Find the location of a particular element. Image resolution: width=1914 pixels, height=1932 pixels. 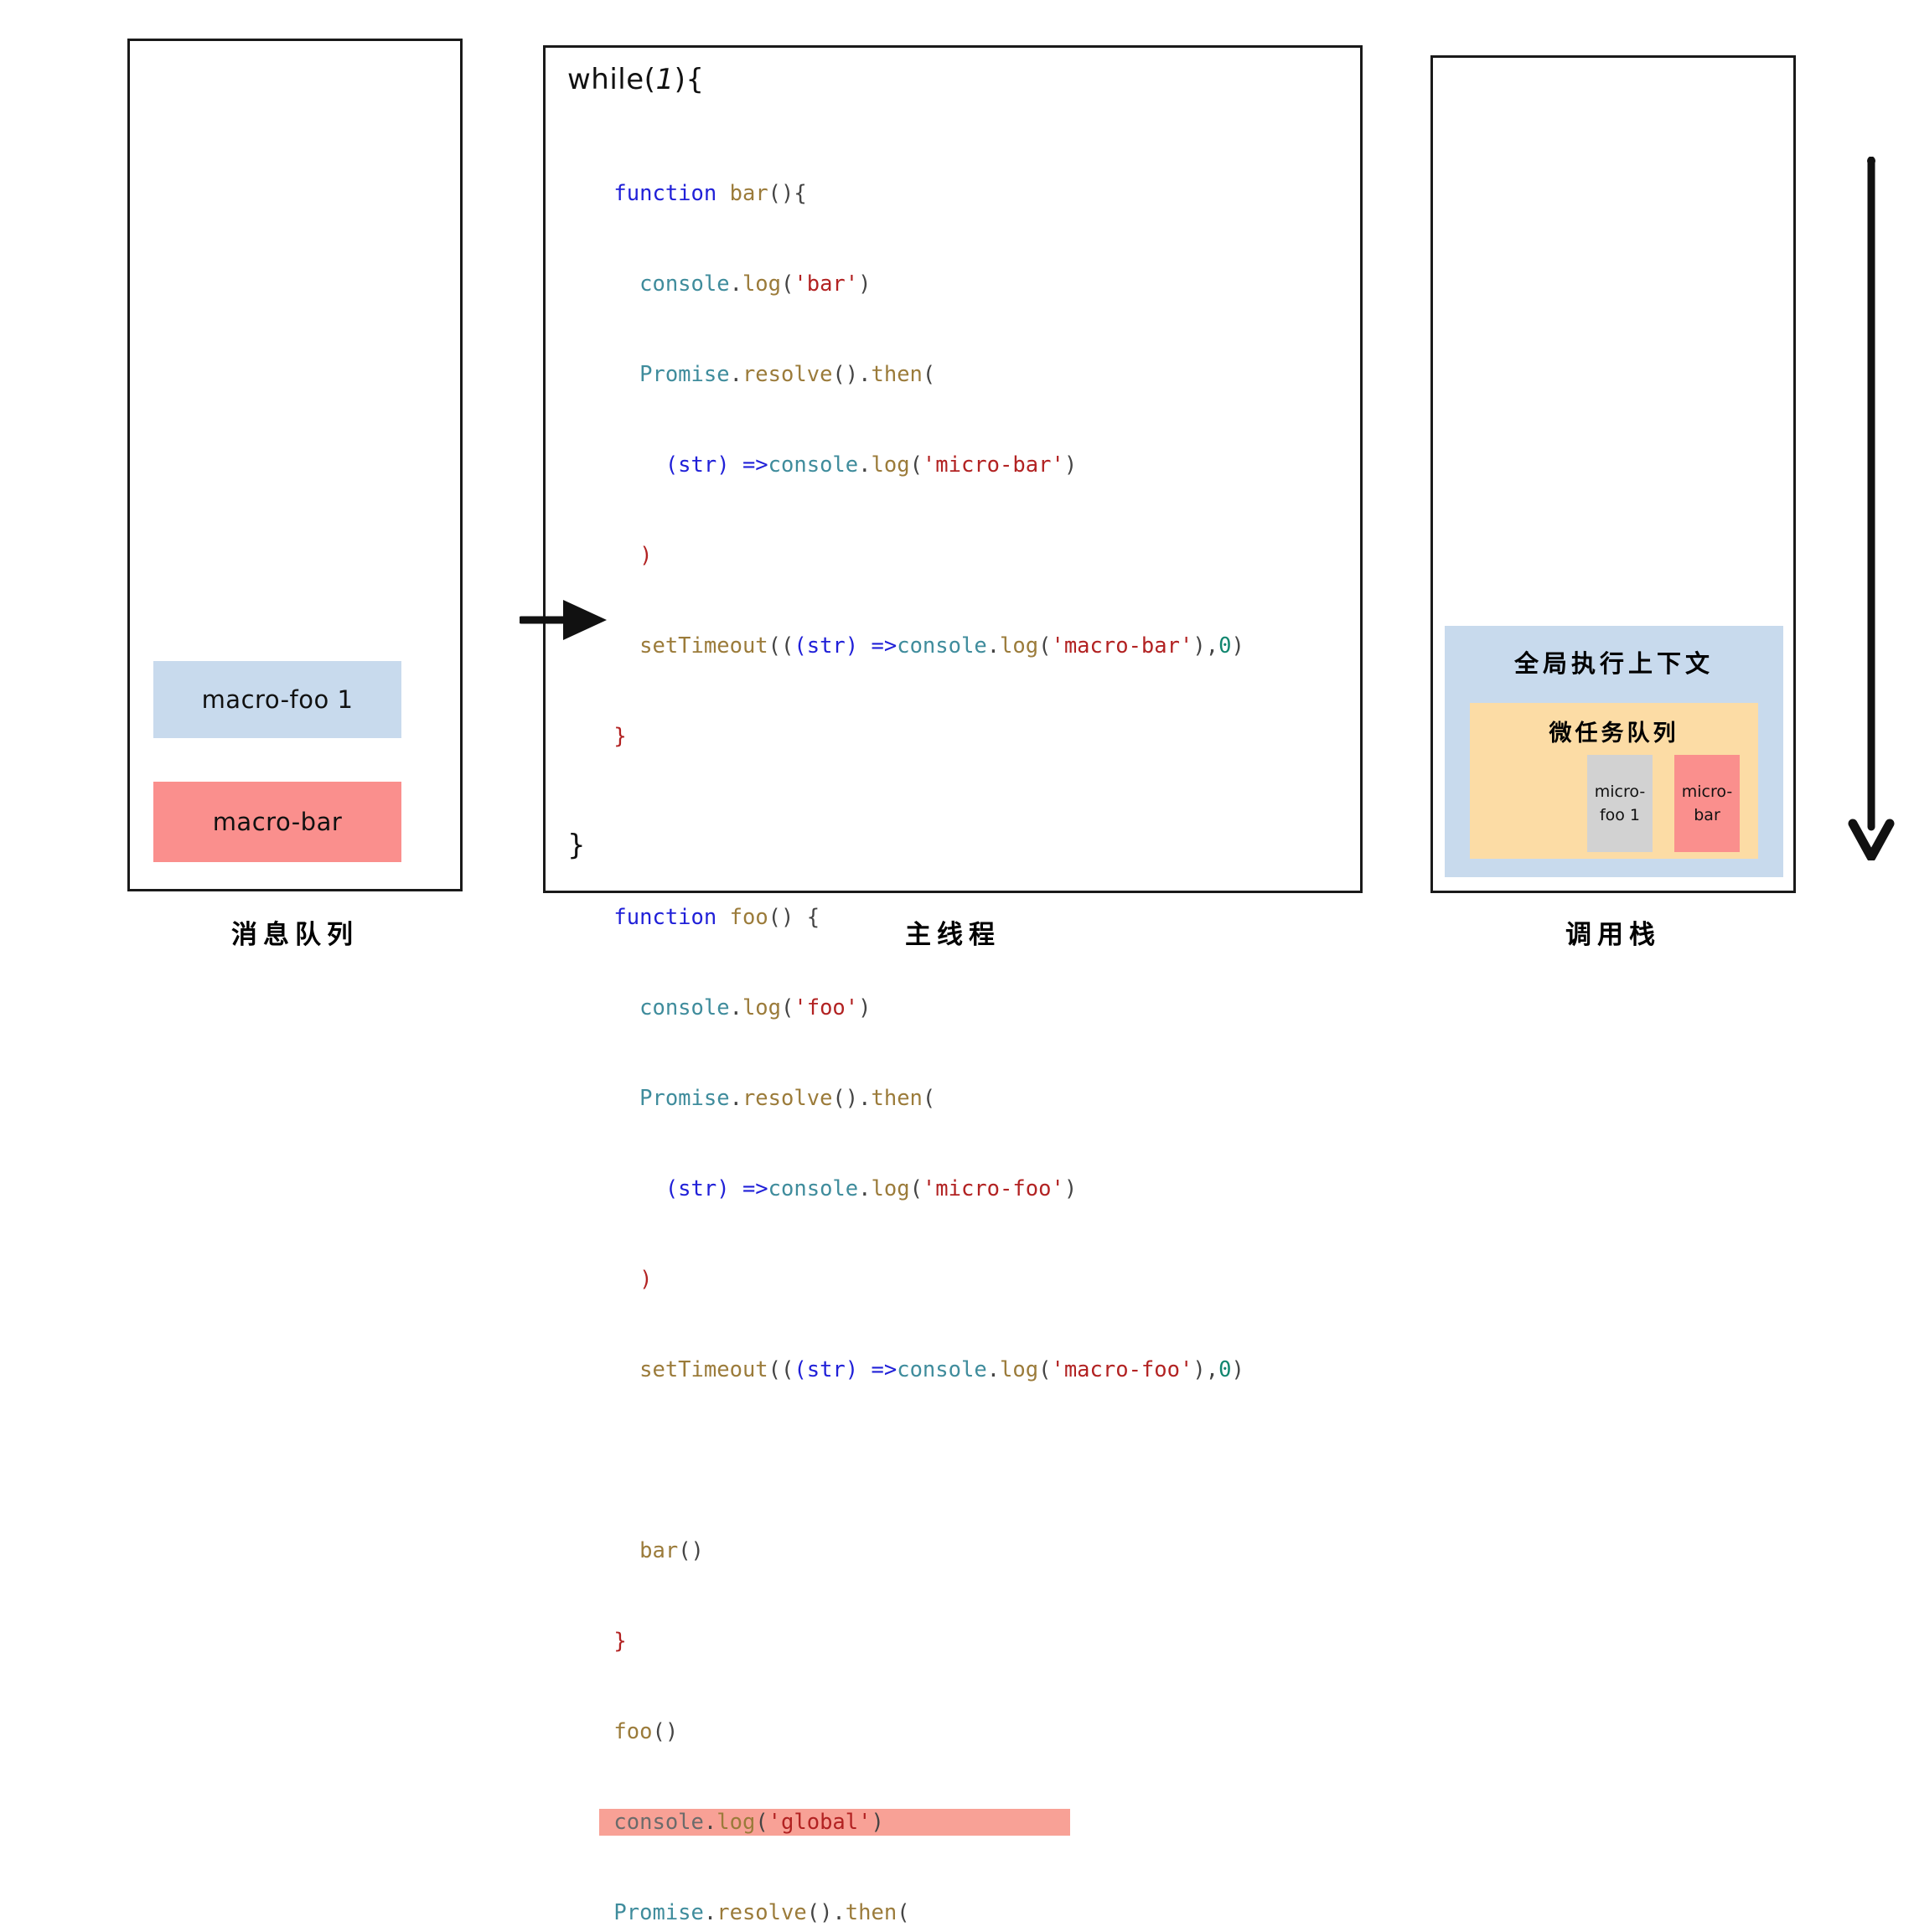

string-bar: 'bar' is located at coordinates (826, 284).